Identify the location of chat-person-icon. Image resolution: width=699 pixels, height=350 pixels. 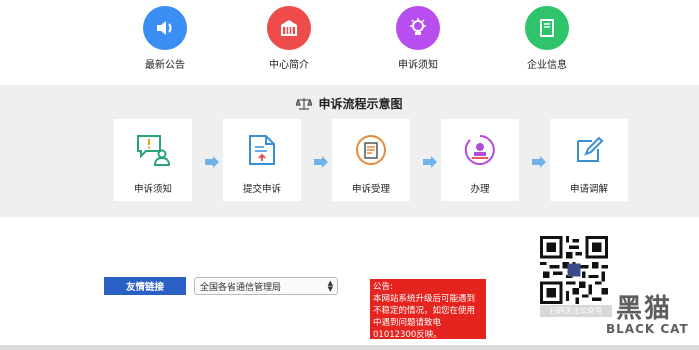
(153, 150).